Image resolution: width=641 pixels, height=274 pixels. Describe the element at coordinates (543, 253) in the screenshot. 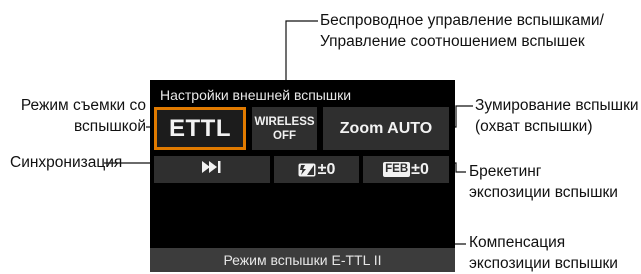

I see `callout-comp: Компенсация экспозиции вспышки` at that location.